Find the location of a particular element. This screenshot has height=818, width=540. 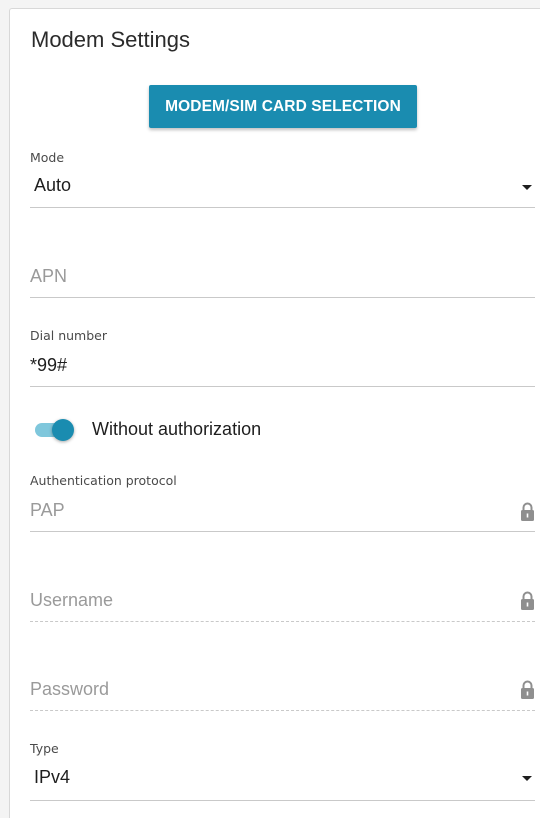

dial-number-value: *99# is located at coordinates (49, 365).